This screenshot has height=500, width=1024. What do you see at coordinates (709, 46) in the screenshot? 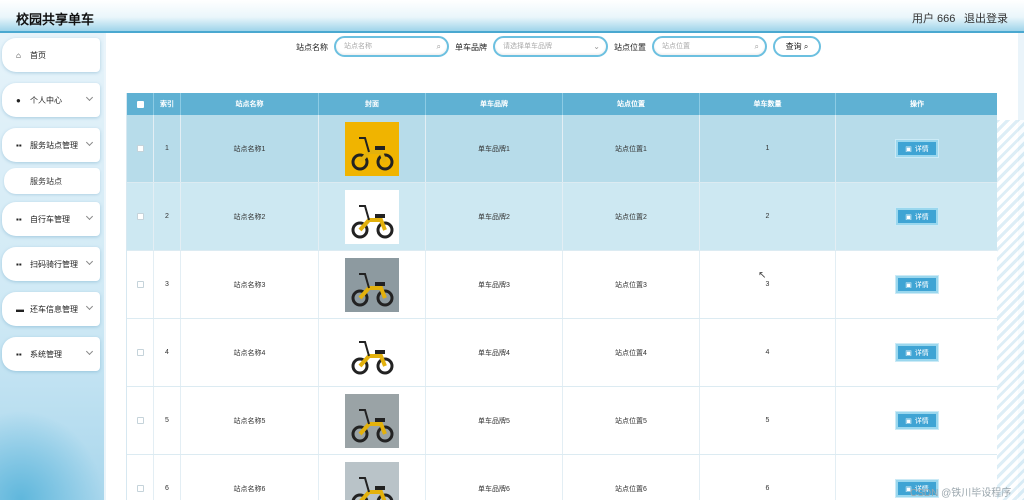
I see `station-location-input: 站点位置 ⌕` at bounding box center [709, 46].